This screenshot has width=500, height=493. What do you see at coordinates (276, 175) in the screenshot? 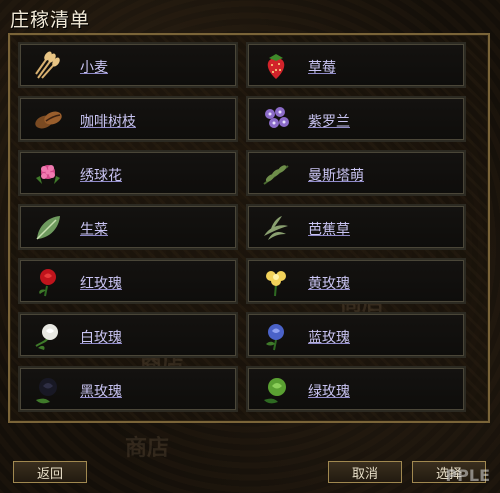
I see `herb-sprig-icon` at bounding box center [276, 175].